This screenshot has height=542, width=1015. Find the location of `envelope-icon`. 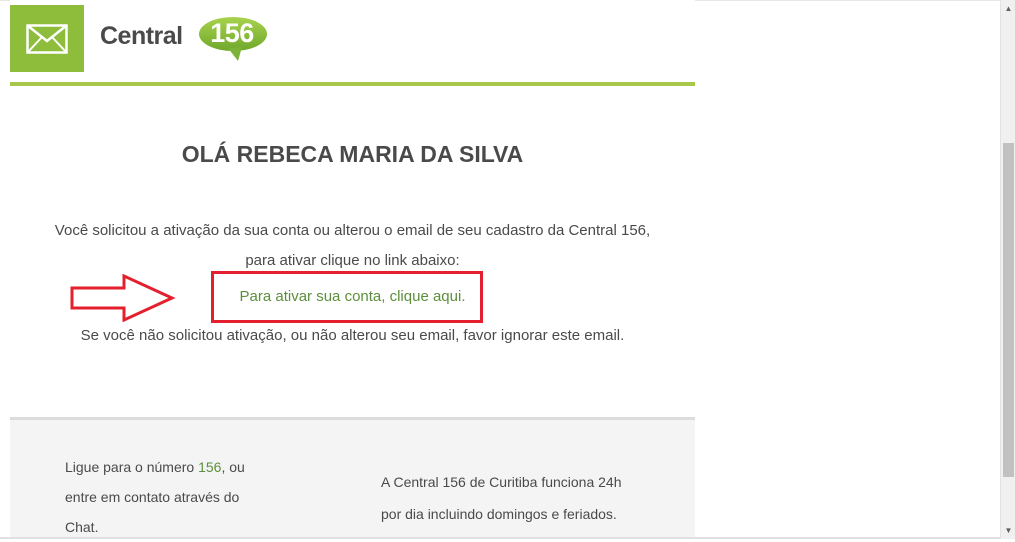

envelope-icon is located at coordinates (47, 39).